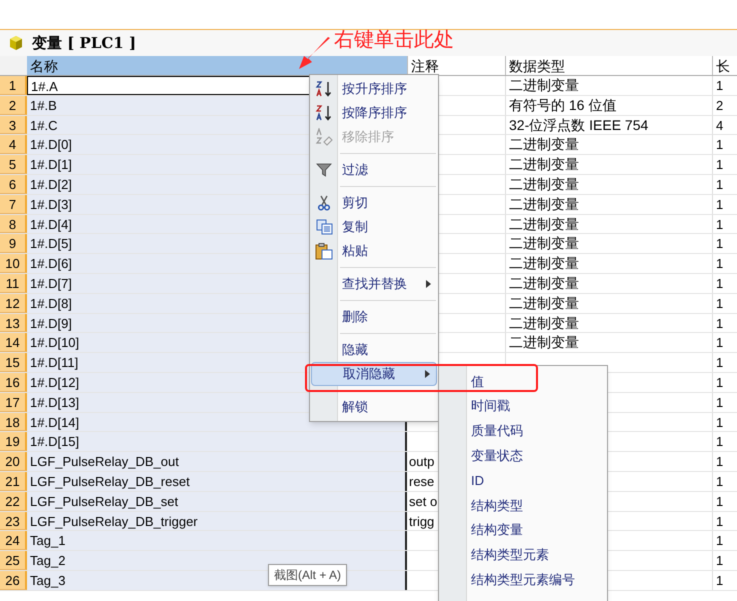 The width and height of the screenshot is (737, 601). I want to click on row-number: 3, so click(13, 125).